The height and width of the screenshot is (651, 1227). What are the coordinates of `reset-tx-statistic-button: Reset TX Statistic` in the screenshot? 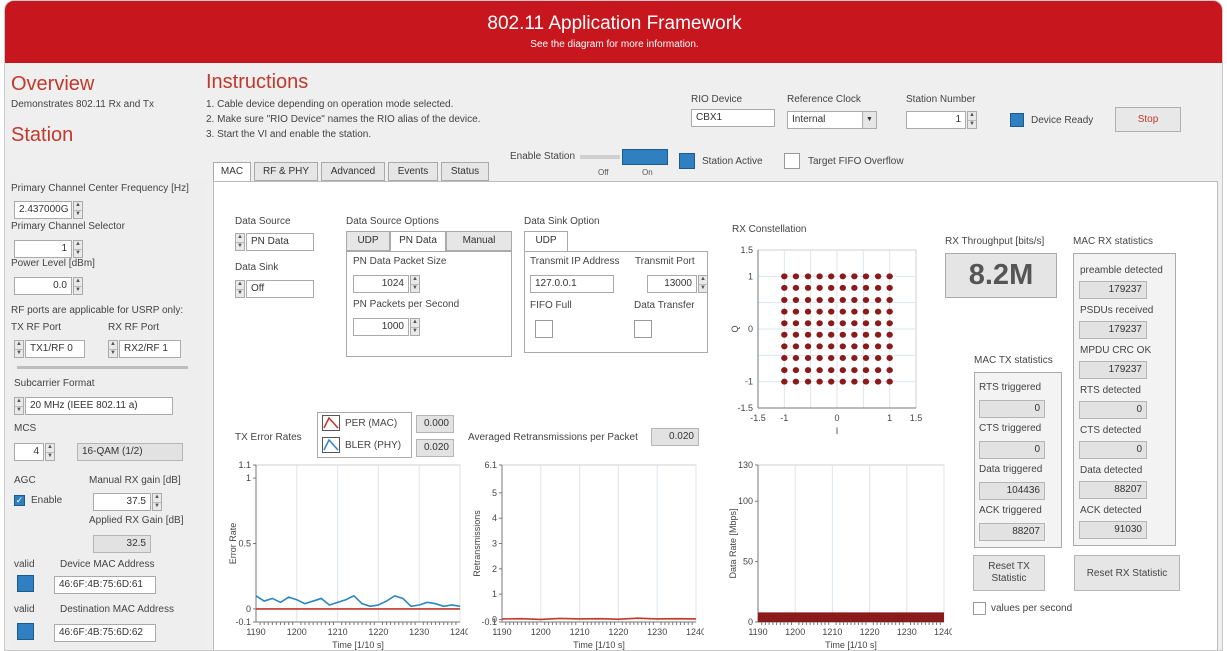 It's located at (1009, 573).